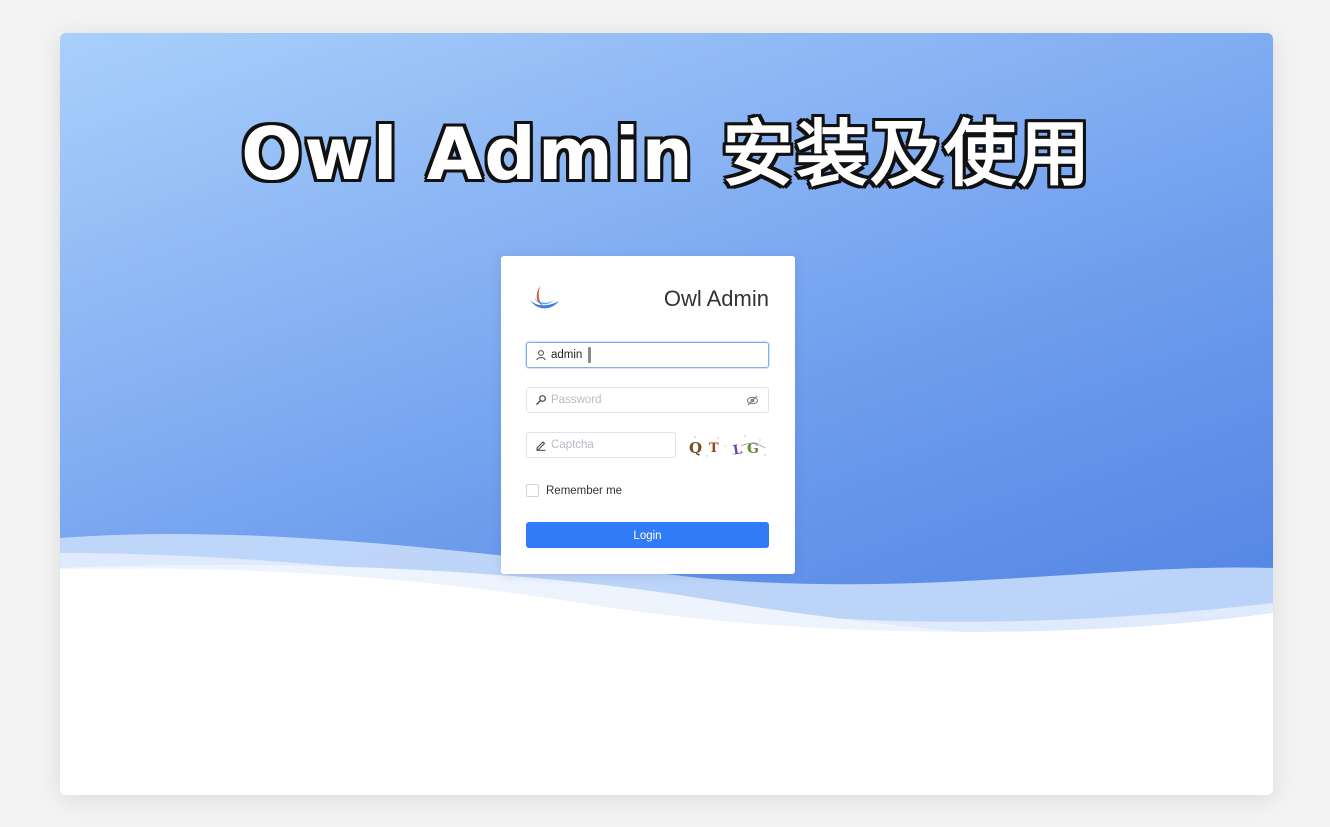 Image resolution: width=1330 pixels, height=827 pixels. I want to click on remember-me: Remember me, so click(574, 490).